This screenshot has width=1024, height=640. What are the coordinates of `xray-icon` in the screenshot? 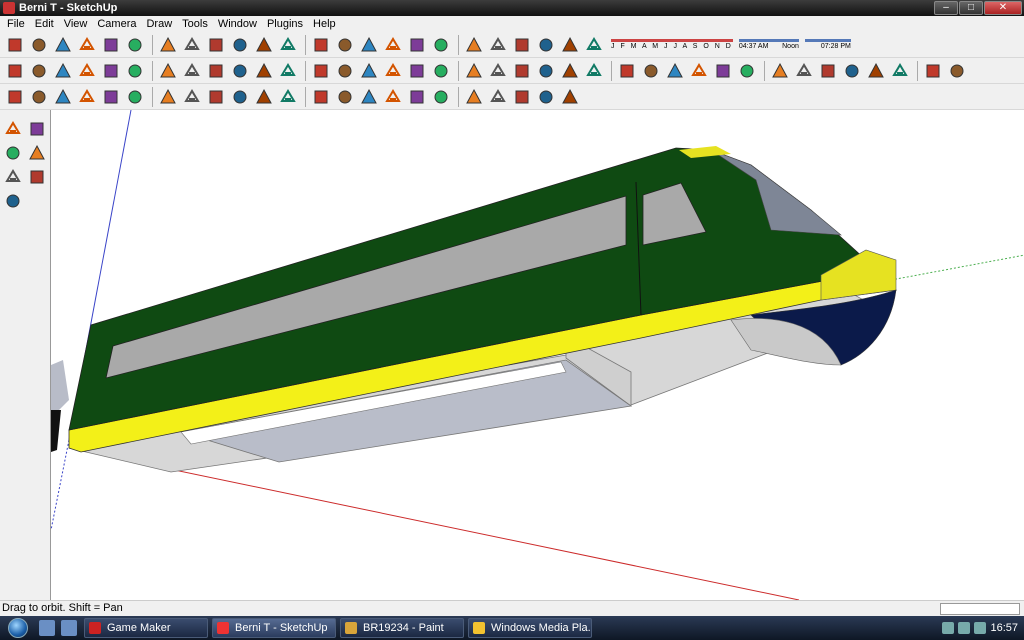 It's located at (15, 97).